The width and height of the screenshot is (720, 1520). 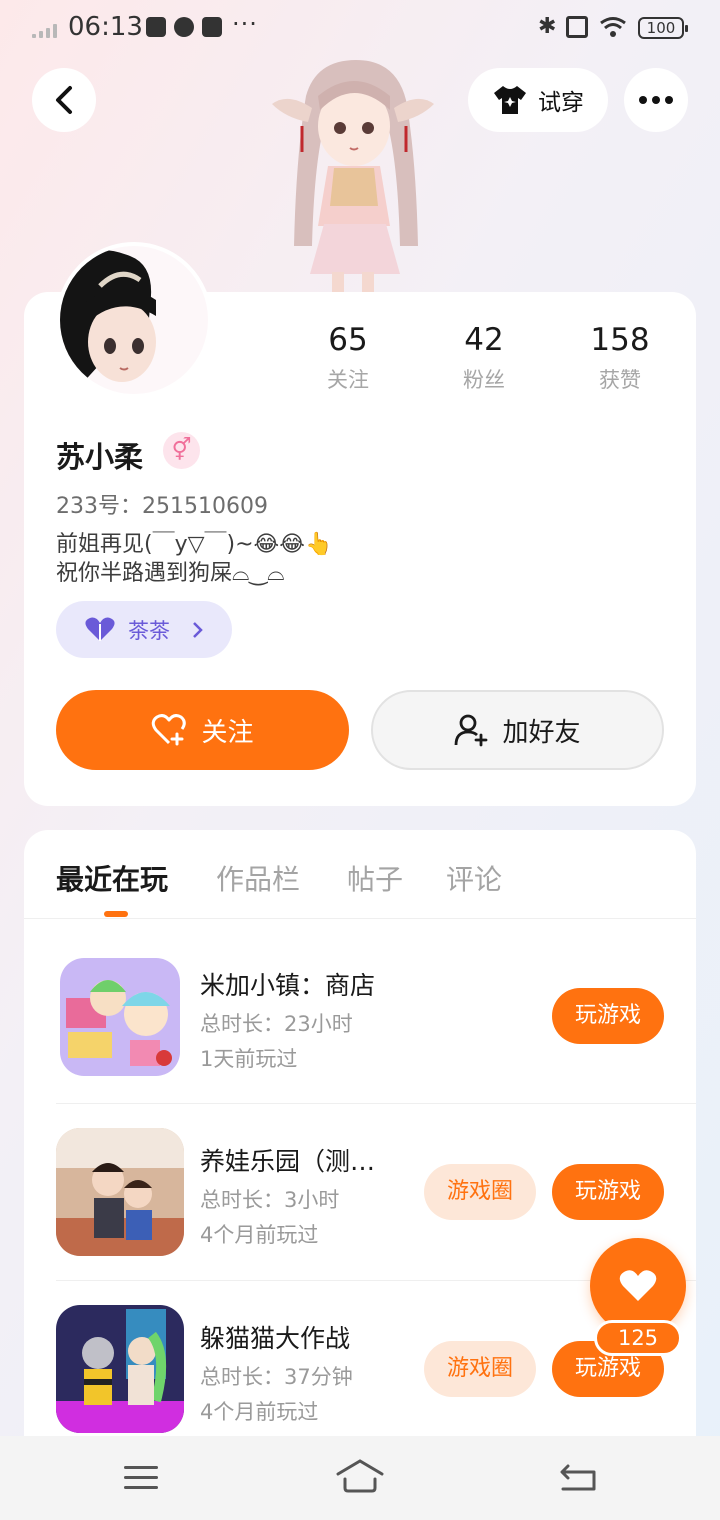 I want to click on tab-recently-played: 最近在玩, so click(x=112, y=878).